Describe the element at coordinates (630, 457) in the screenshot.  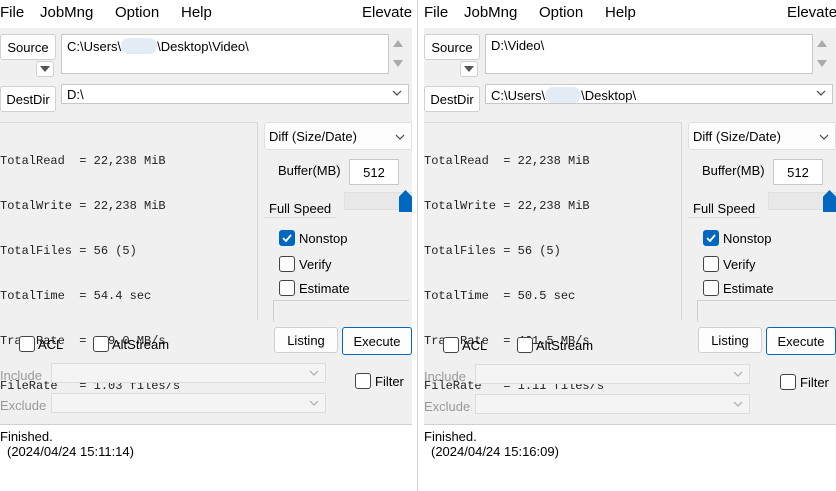
I see `status-box: Finished. (2024/04/24 15:16:09)` at that location.